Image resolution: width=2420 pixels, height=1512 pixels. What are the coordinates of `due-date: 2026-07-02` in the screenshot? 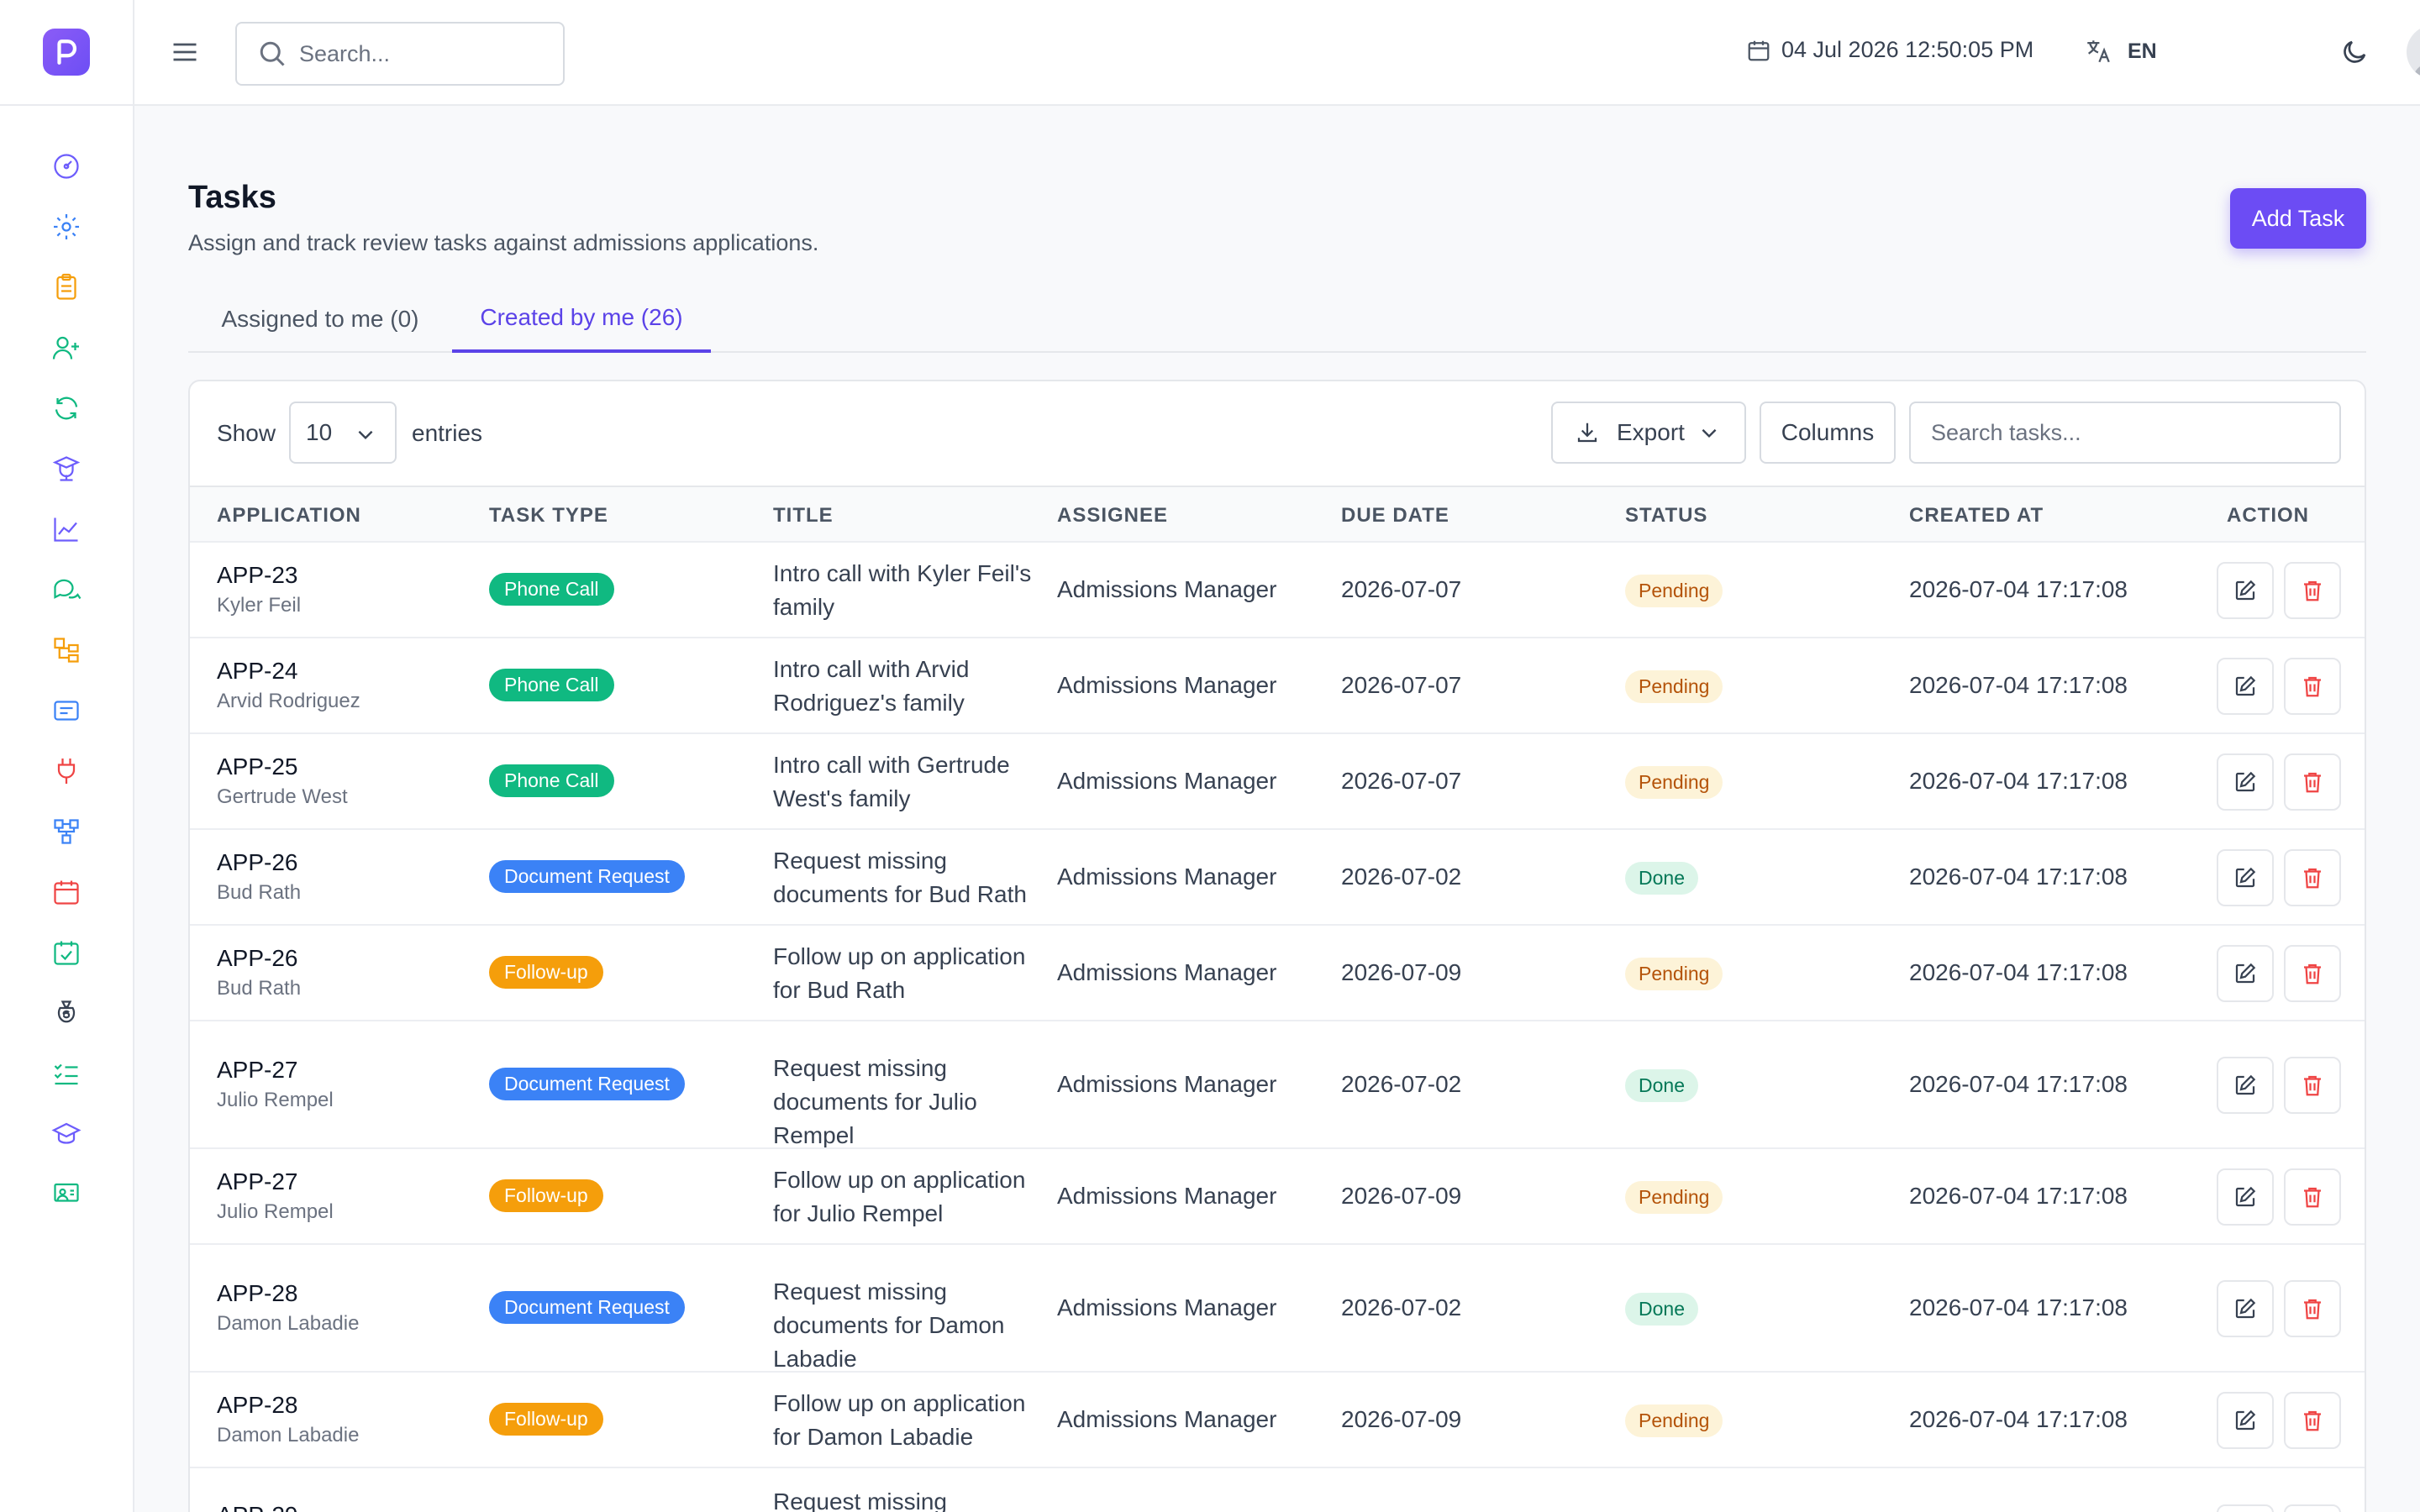 It's located at (1402, 1307).